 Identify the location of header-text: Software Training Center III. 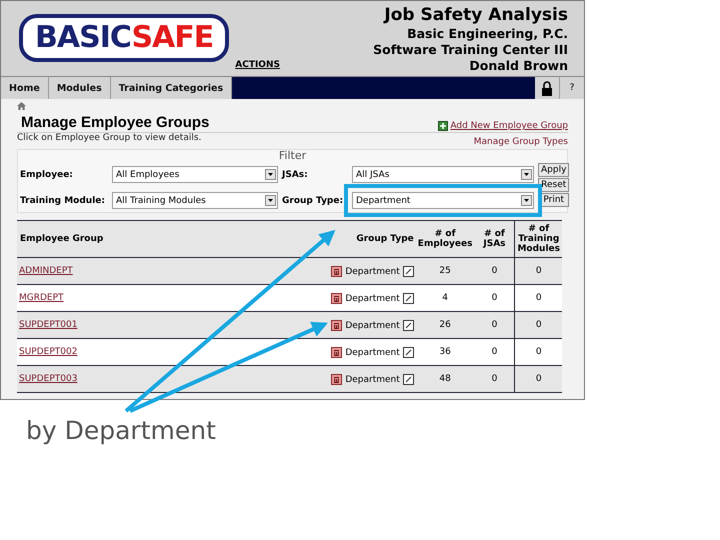
(470, 50).